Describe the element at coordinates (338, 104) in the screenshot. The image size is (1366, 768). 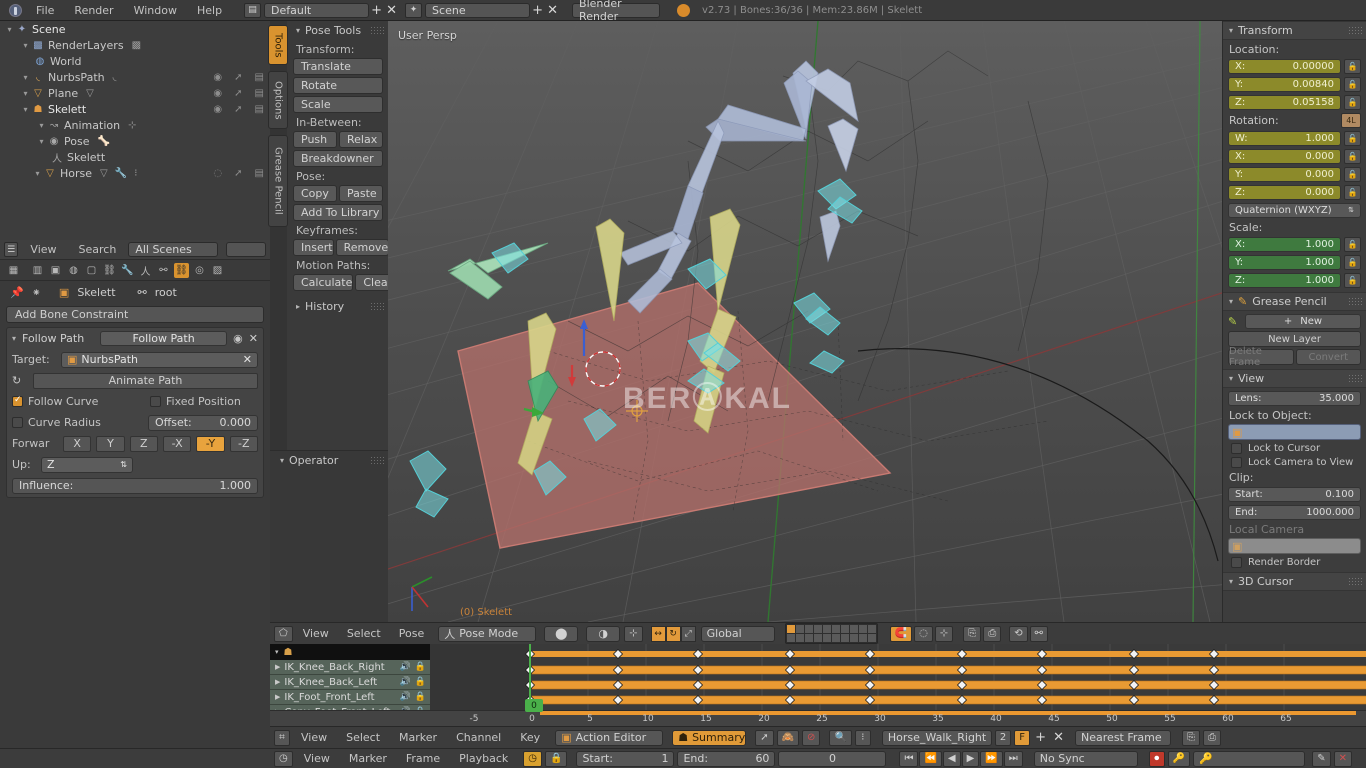
I see `scale-button: Scale` at that location.